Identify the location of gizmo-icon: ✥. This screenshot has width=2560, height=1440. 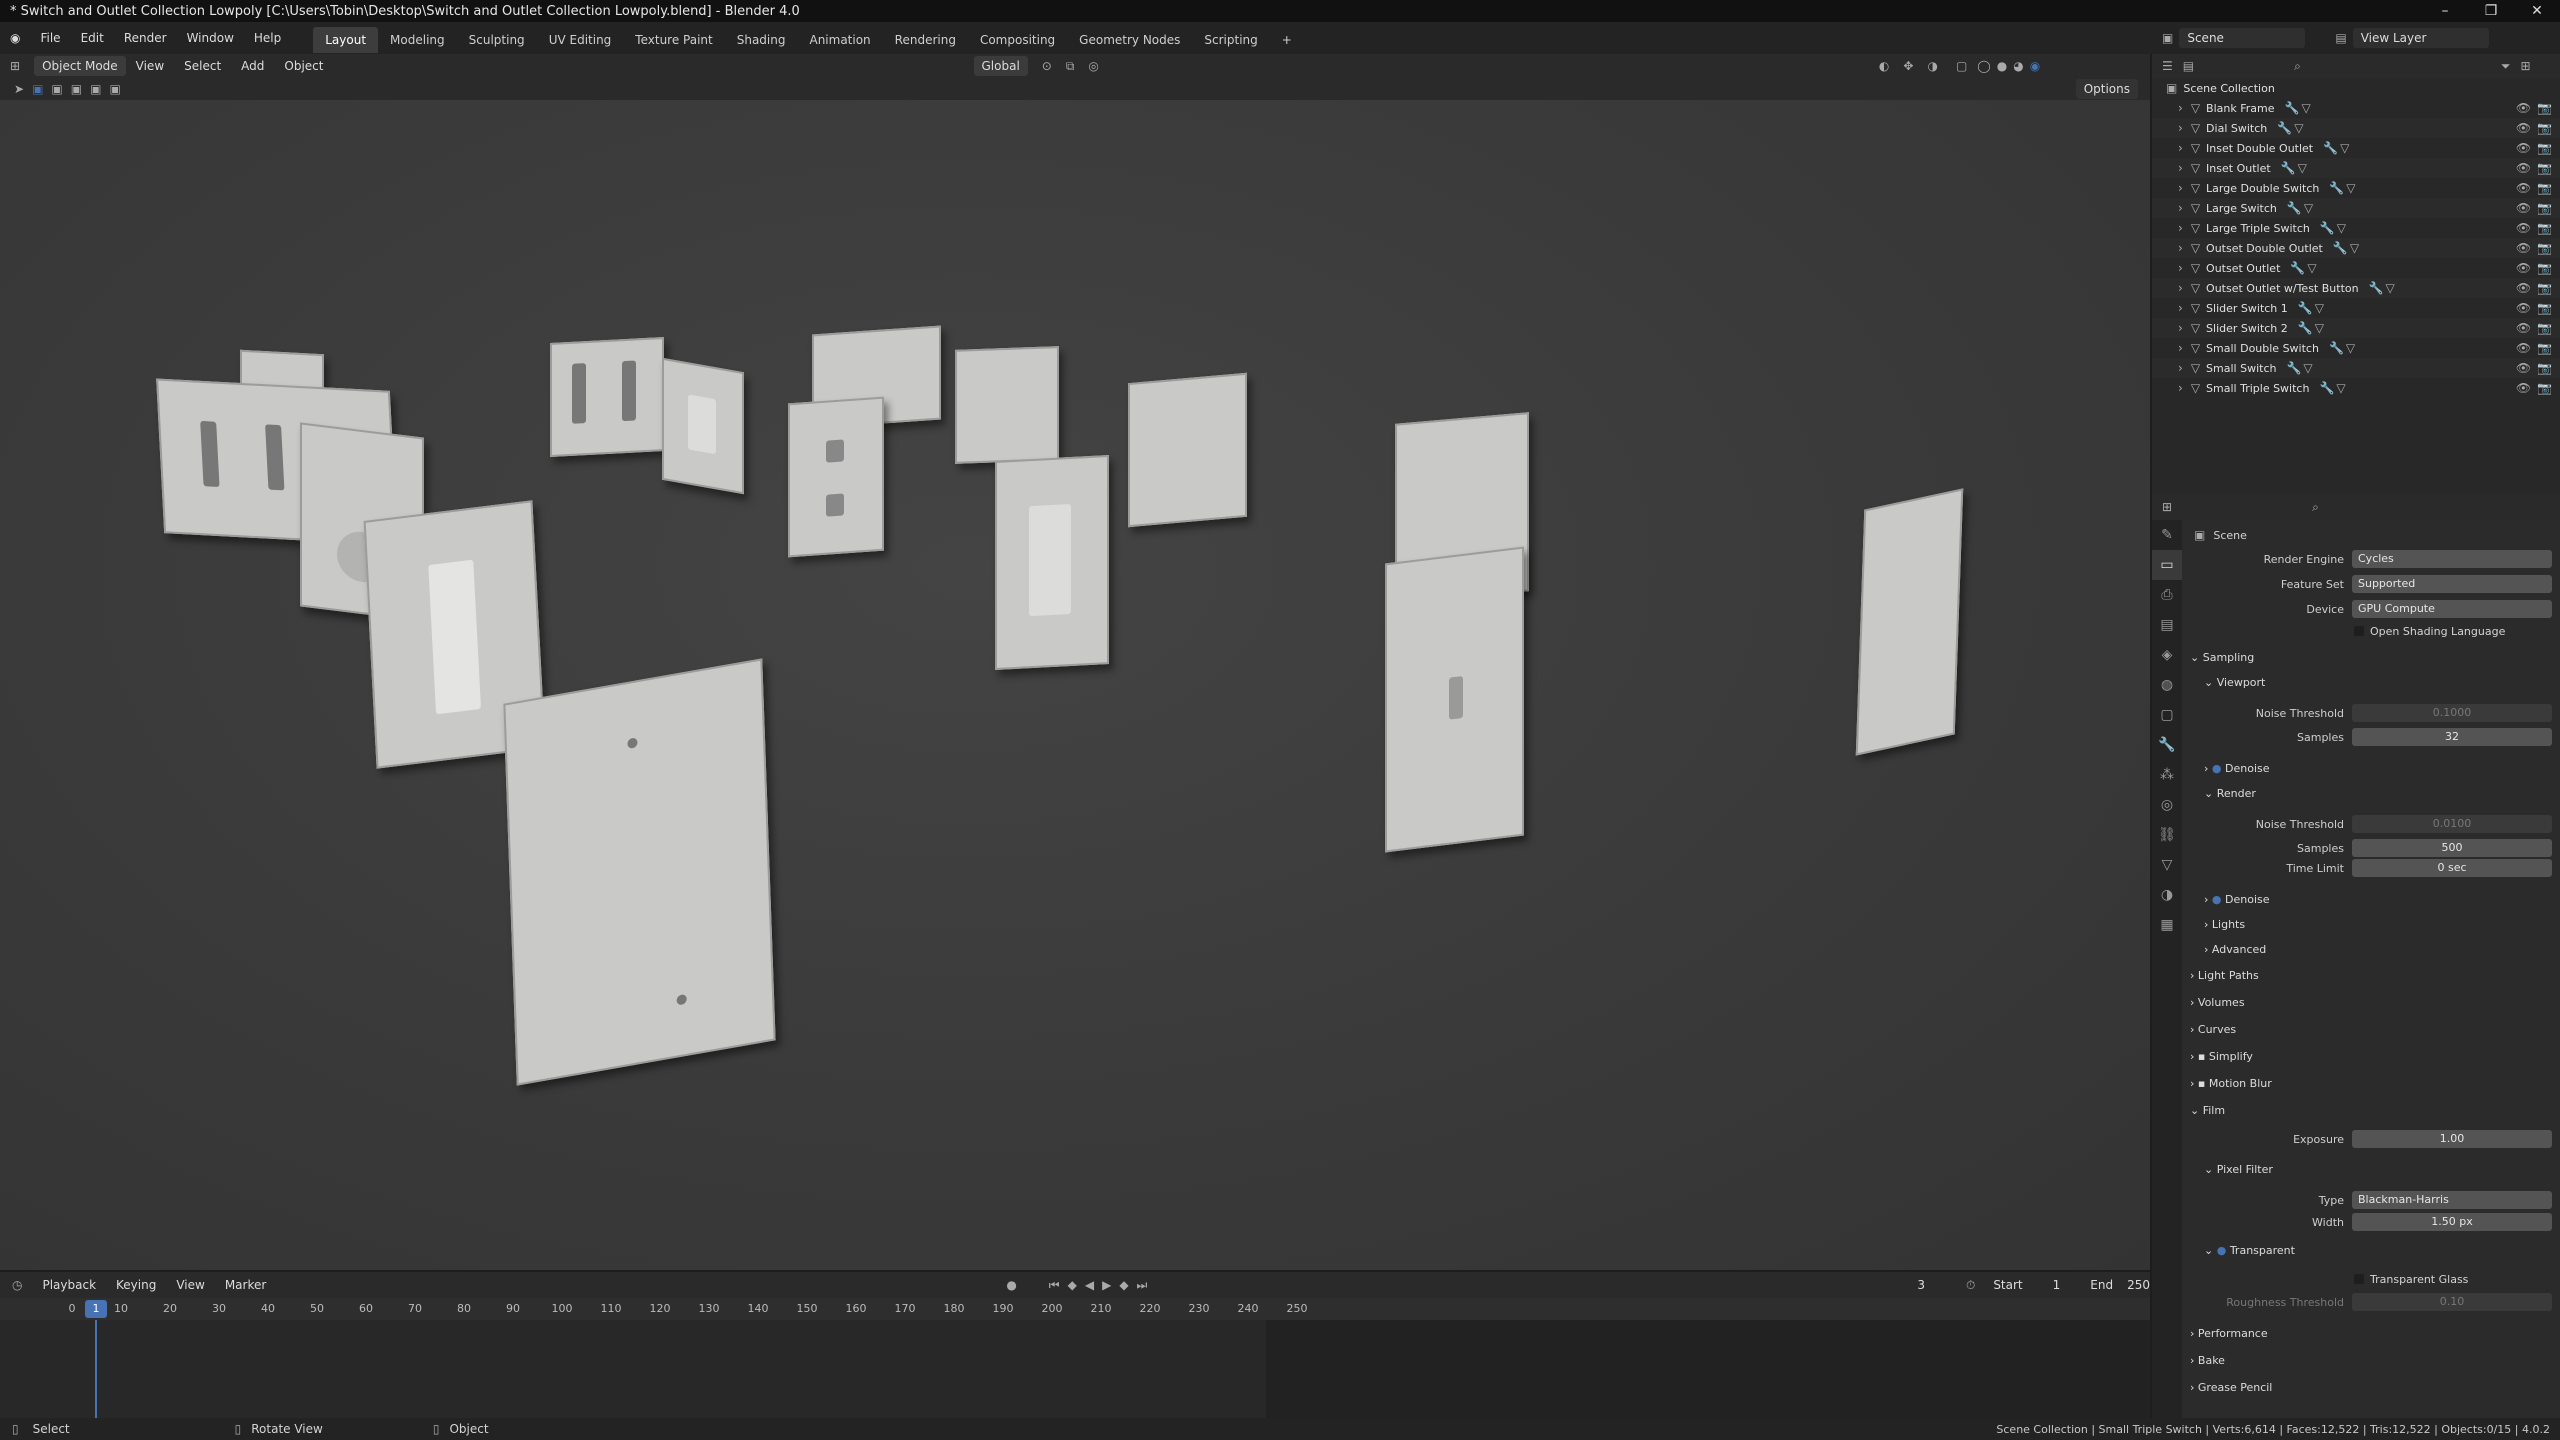
(1908, 66).